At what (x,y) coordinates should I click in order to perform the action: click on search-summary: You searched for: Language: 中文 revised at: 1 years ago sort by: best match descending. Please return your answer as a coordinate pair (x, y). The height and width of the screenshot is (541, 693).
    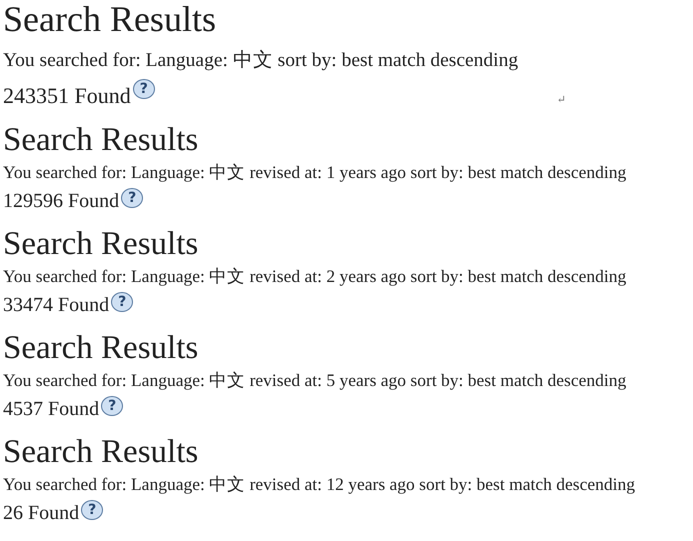
    Looking at the image, I should click on (314, 172).